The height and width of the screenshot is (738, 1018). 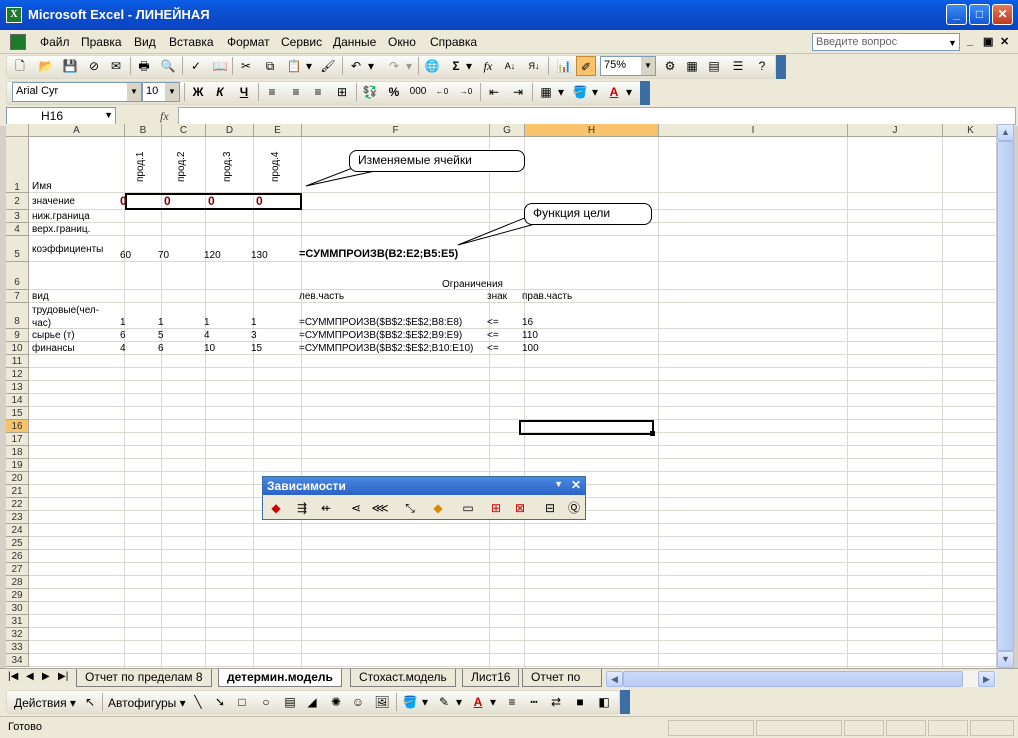 What do you see at coordinates (488, 66) in the screenshot?
I see `function-icon: fx` at bounding box center [488, 66].